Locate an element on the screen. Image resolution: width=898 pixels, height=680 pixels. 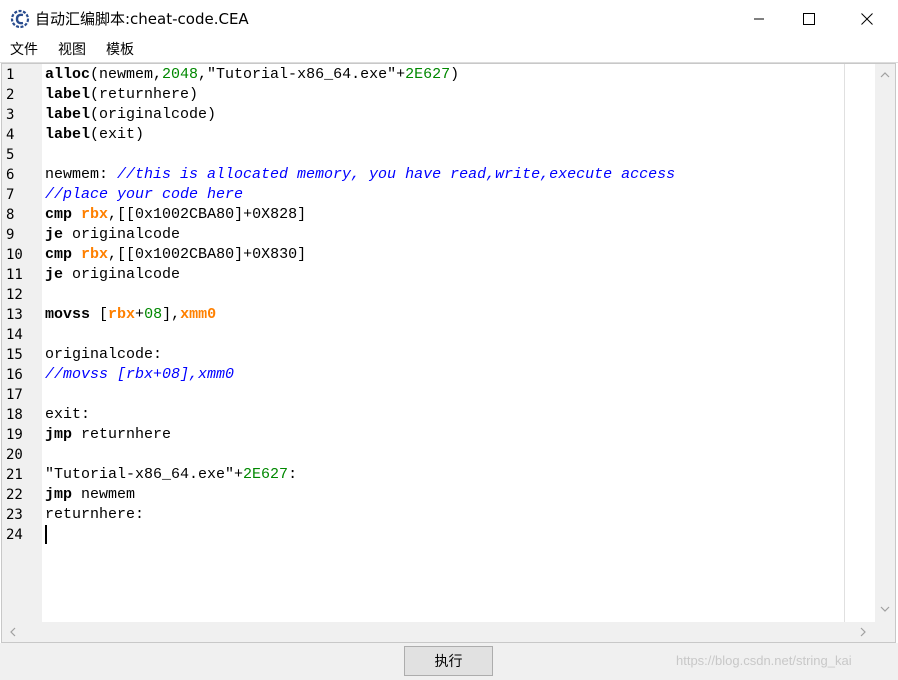
line-number: 18 is located at coordinates (14, 415).